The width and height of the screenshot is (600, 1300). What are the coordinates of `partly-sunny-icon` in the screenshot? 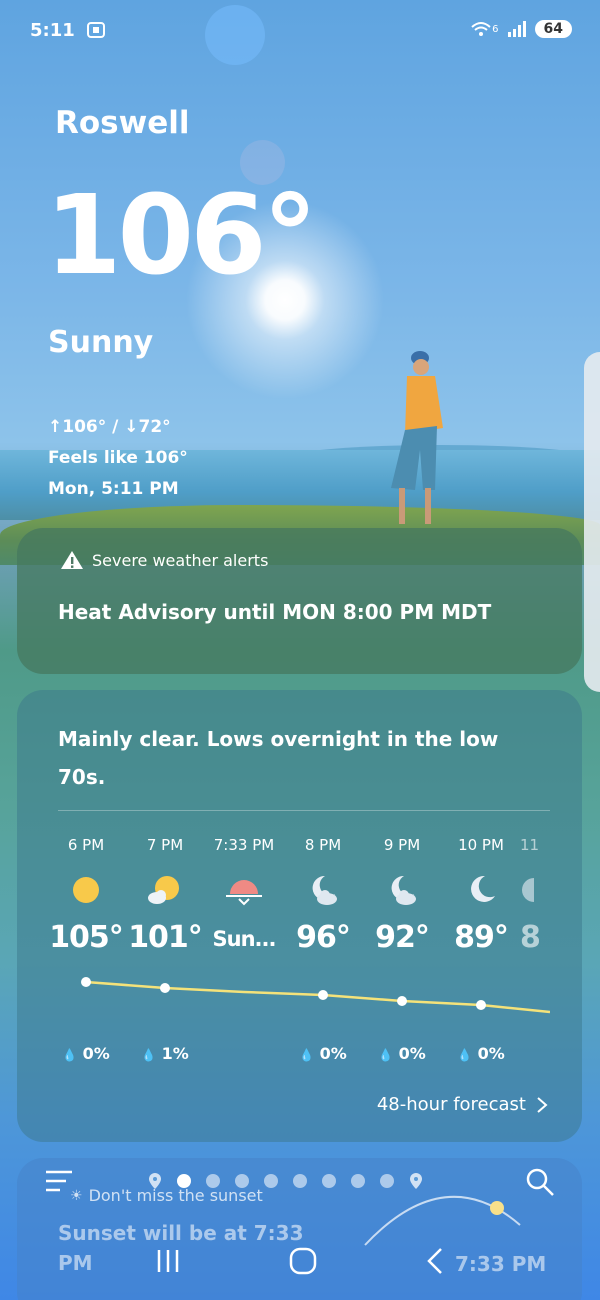 It's located at (163, 890).